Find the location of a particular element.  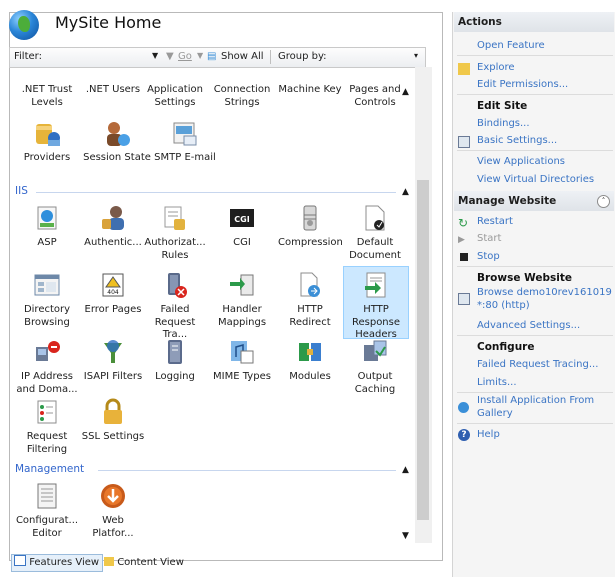

feature-net-users: .NET Users is located at coordinates (113, 90).